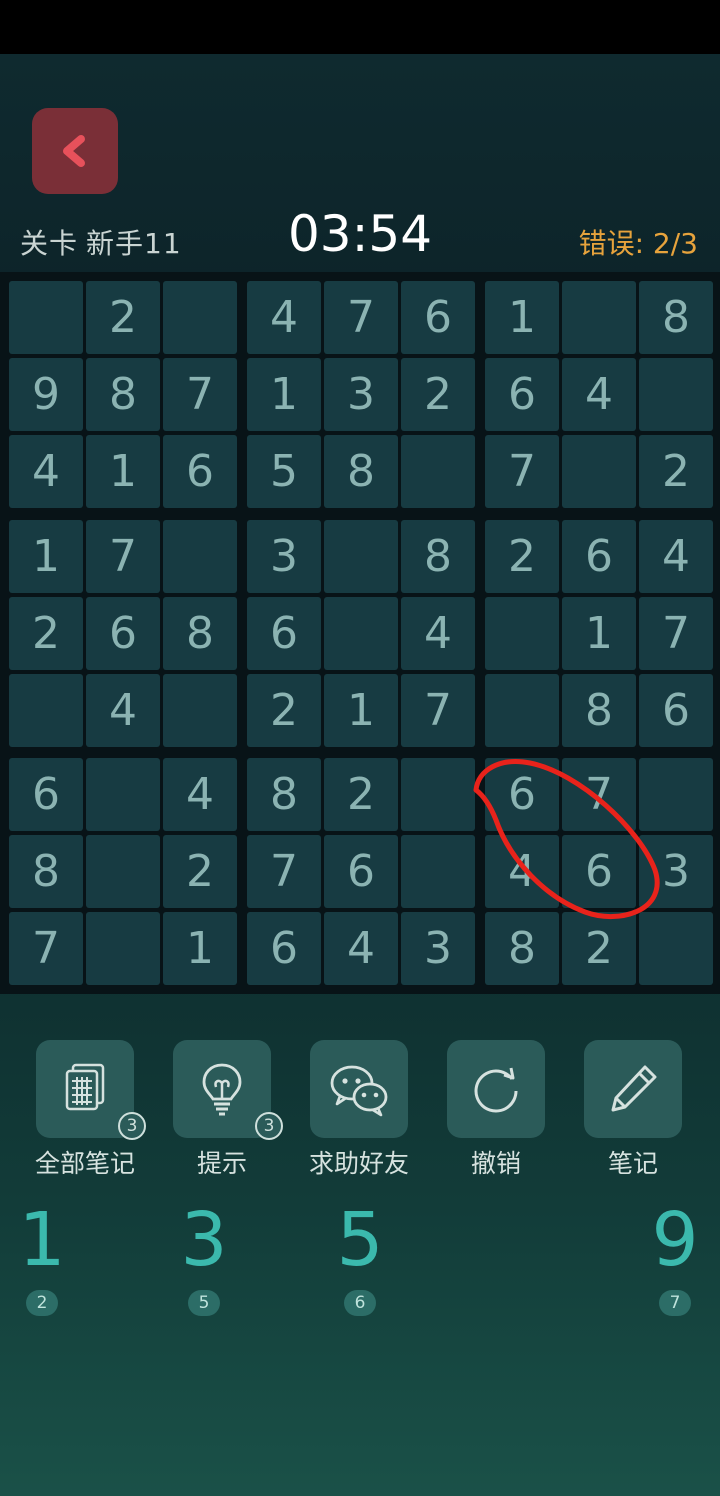  I want to click on tool-label: 撤销, so click(495, 1163).